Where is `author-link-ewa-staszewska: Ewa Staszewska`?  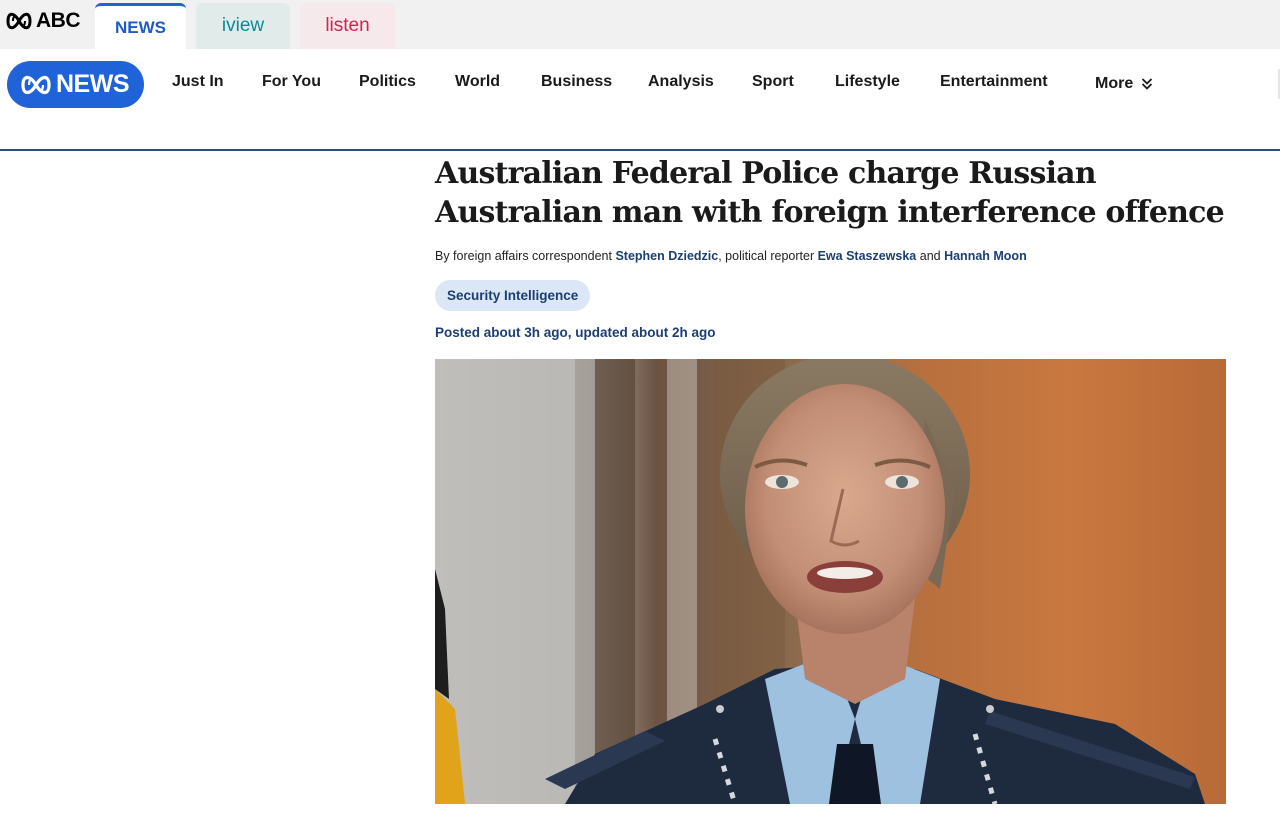 author-link-ewa-staszewska: Ewa Staszewska is located at coordinates (867, 256).